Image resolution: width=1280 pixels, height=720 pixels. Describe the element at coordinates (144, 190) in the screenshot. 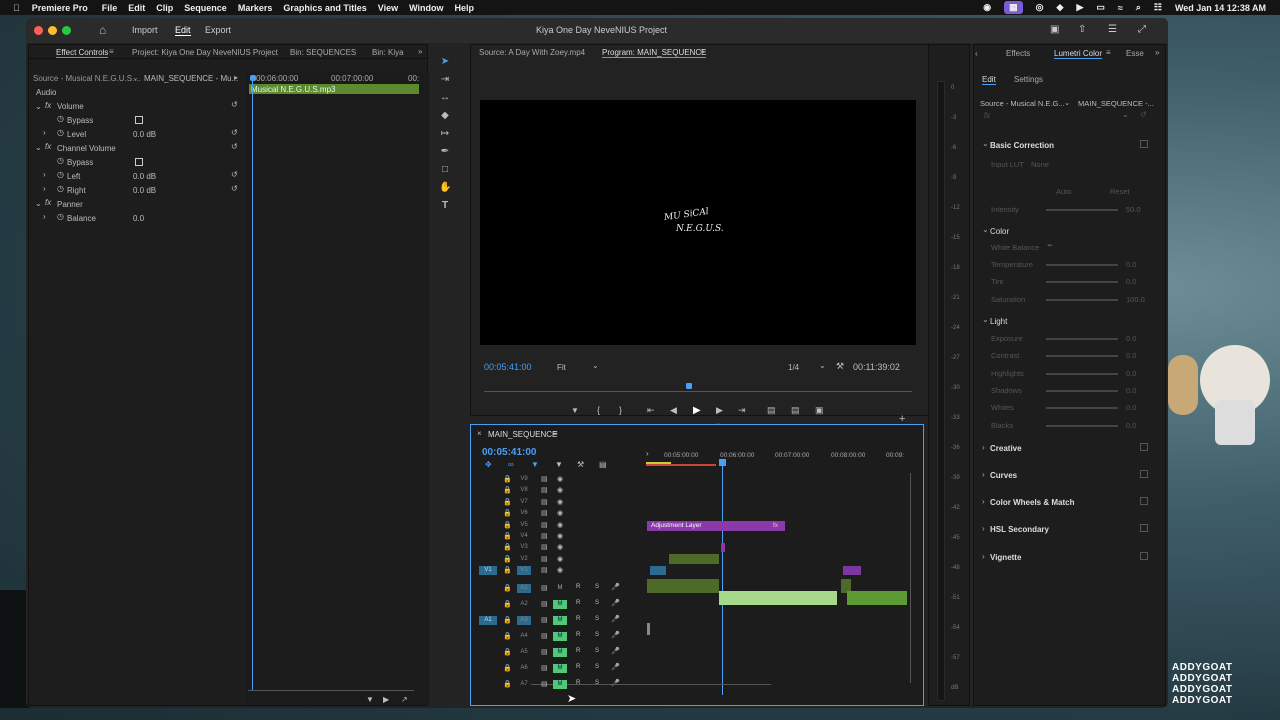

I see `right-value: 0.0 dB` at that location.